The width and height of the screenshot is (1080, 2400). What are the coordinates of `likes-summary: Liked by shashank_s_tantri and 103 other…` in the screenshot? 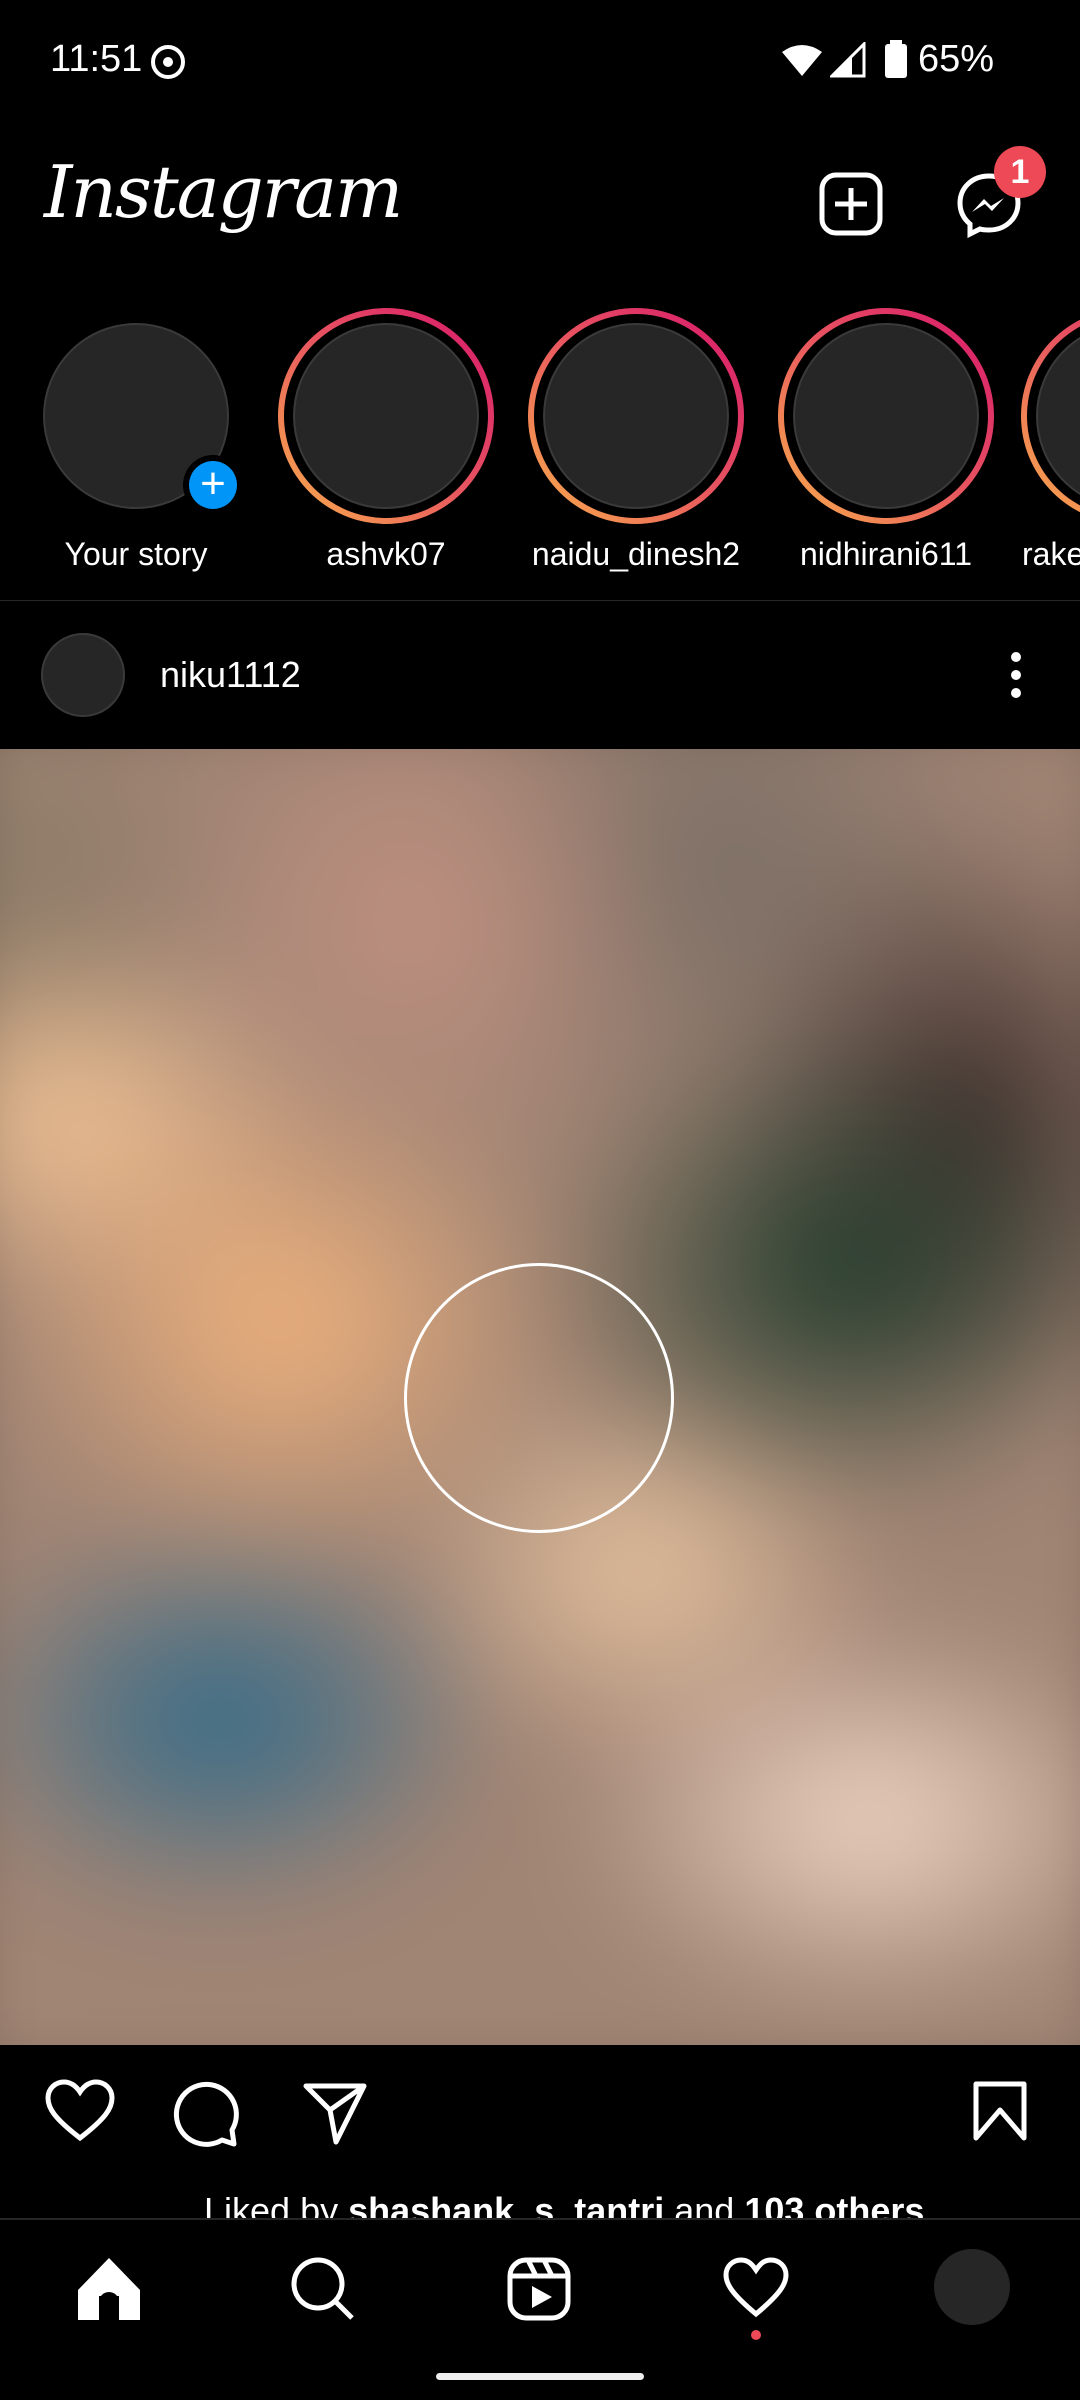 It's located at (564, 2204).